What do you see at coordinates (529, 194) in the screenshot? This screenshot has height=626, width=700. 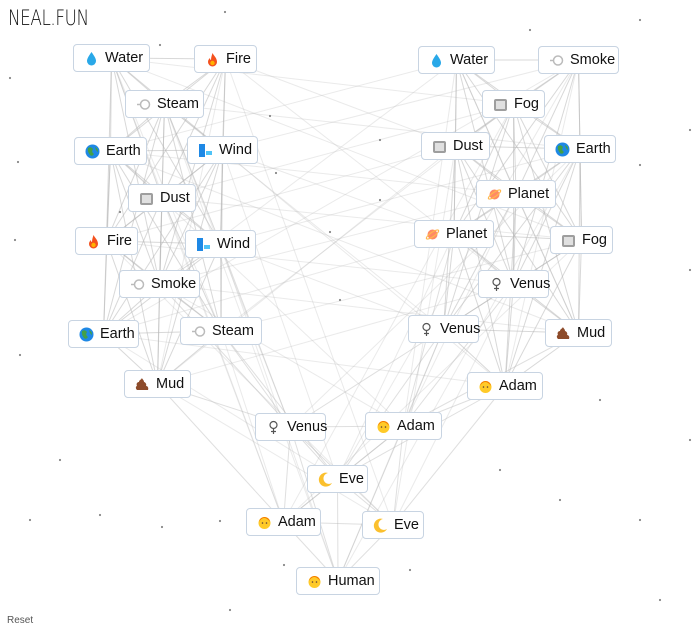 I see `element-label: Planet` at bounding box center [529, 194].